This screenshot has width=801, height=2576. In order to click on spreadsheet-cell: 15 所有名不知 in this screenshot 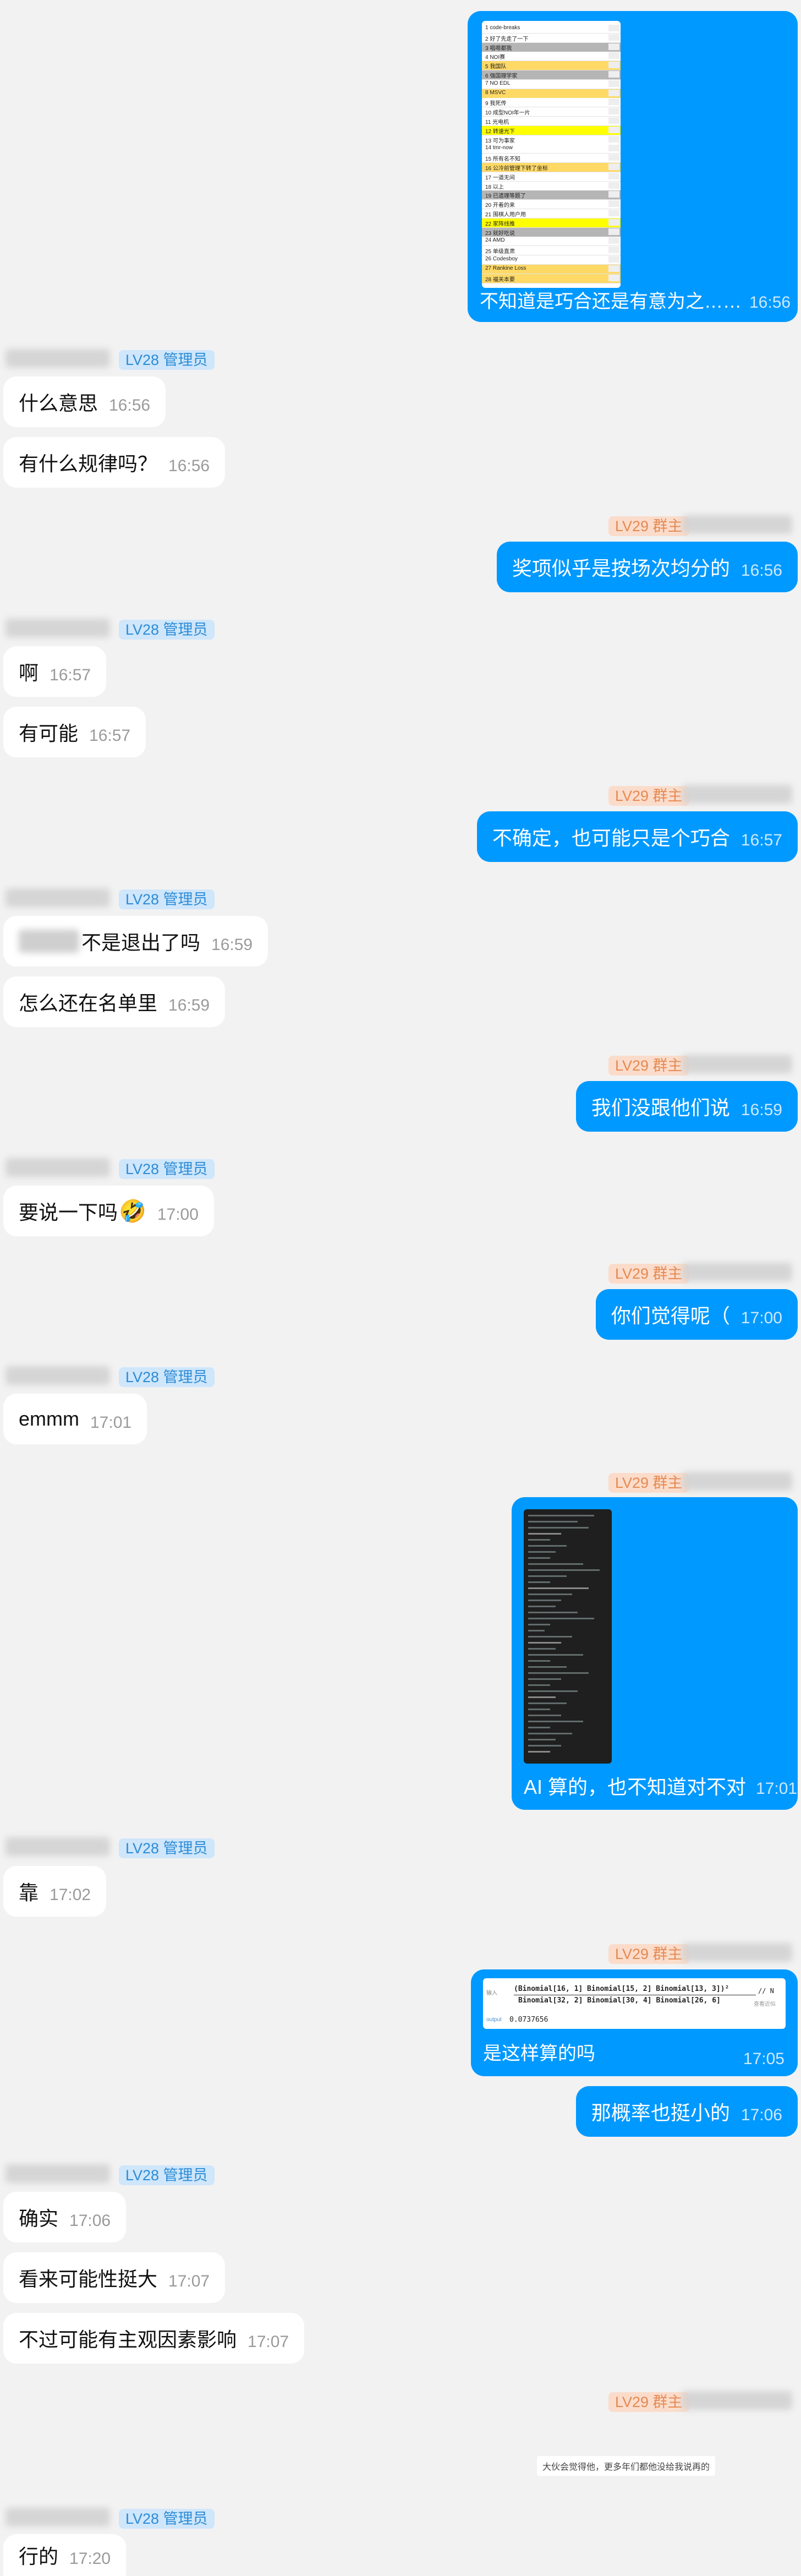, I will do `click(503, 160)`.